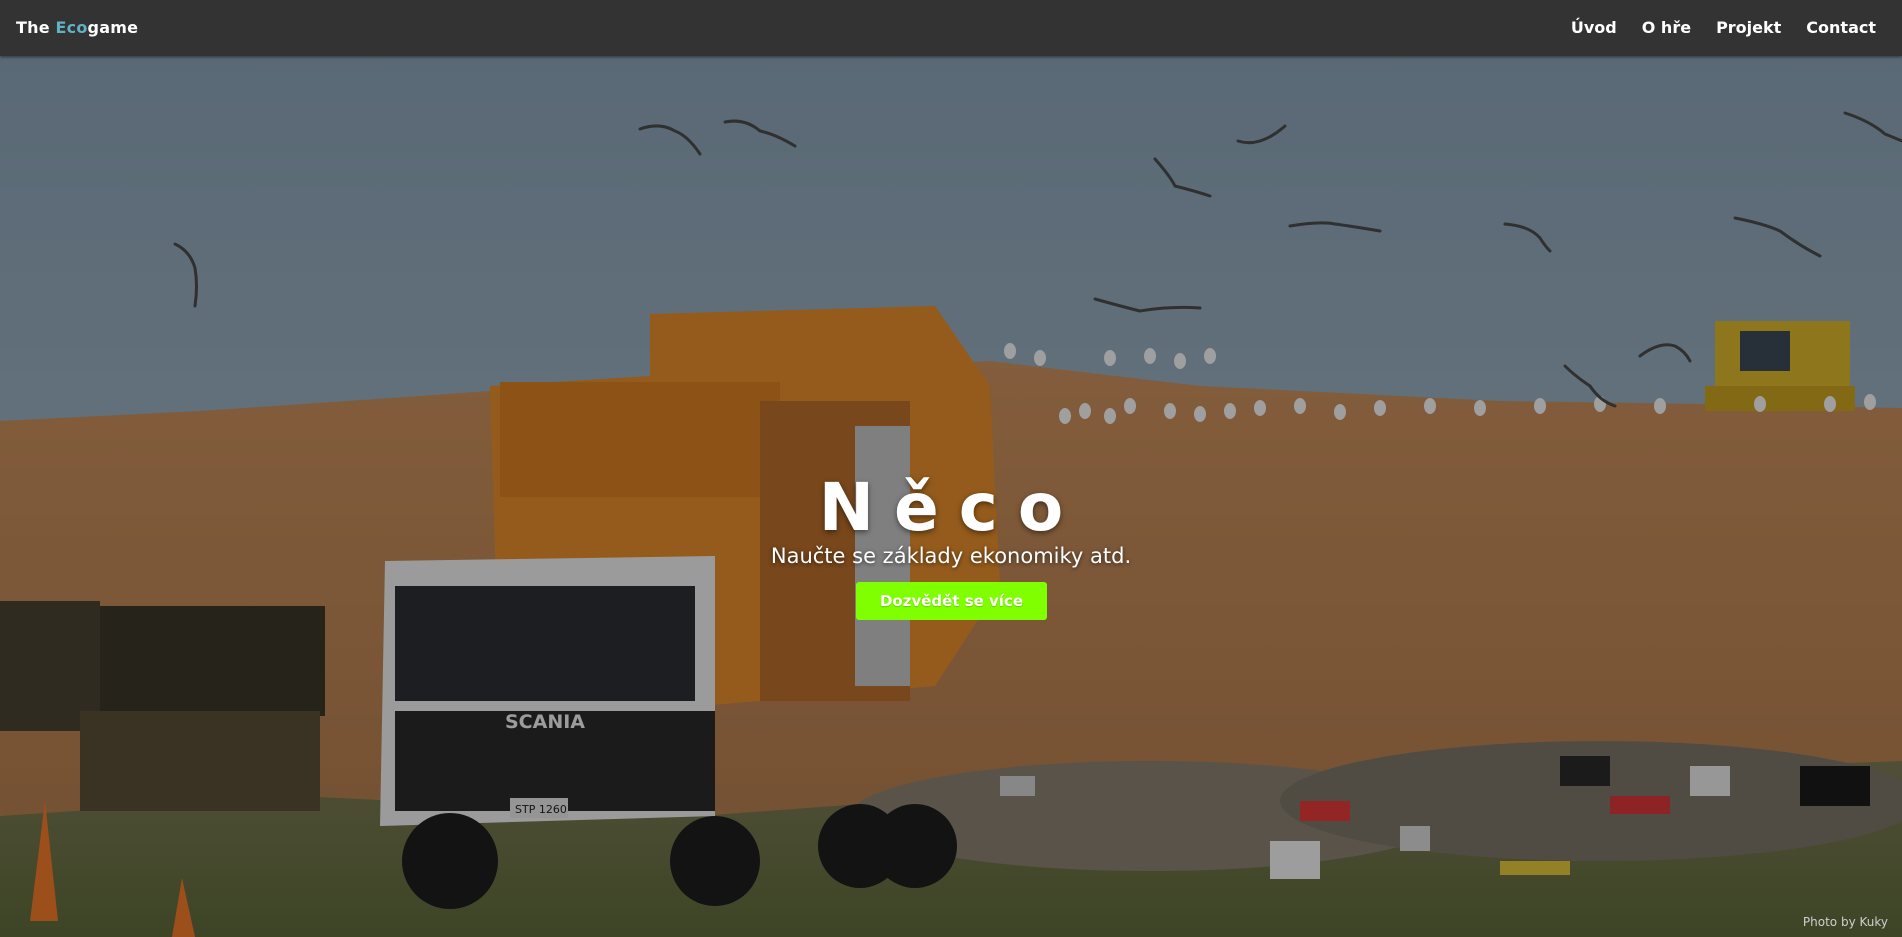 This screenshot has height=937, width=1902. Describe the element at coordinates (36, 27) in the screenshot. I see `brand-prefix: The` at that location.